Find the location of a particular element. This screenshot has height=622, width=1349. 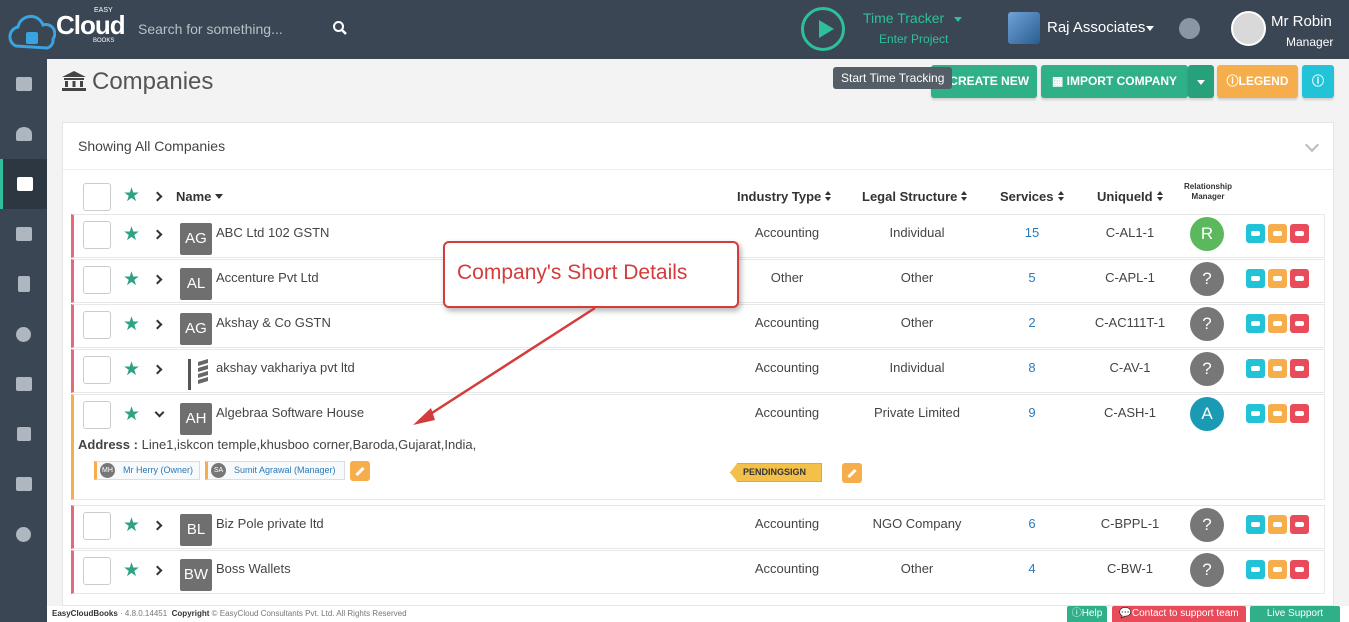

col-name: Name is located at coordinates (200, 196).